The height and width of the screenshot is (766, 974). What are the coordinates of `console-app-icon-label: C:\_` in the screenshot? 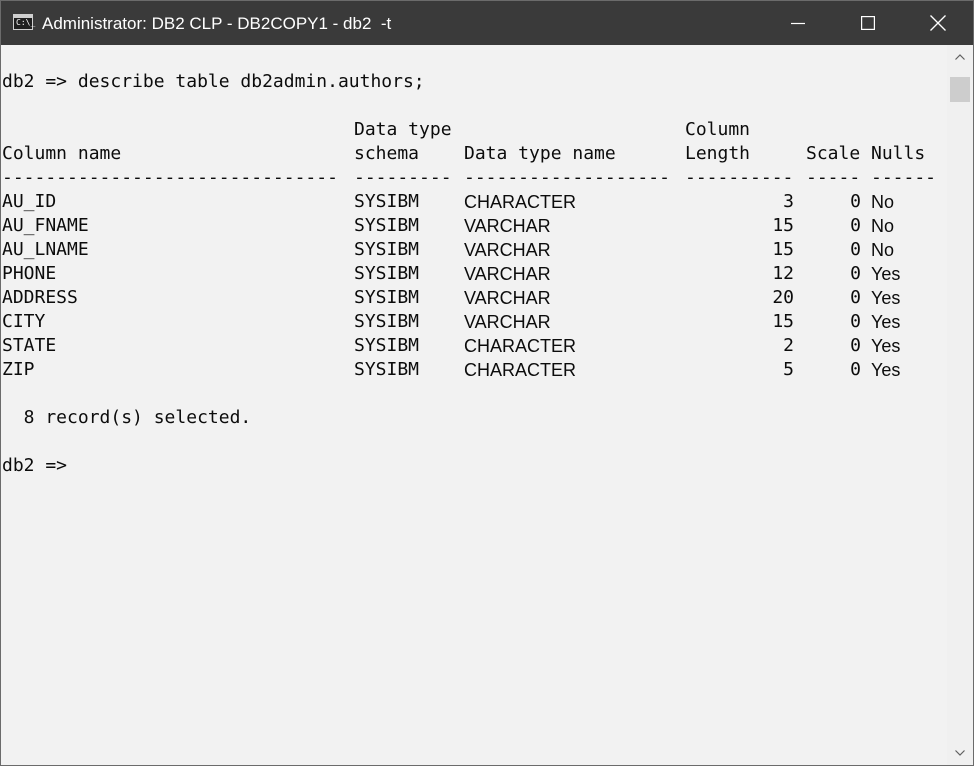 It's located at (26, 22).